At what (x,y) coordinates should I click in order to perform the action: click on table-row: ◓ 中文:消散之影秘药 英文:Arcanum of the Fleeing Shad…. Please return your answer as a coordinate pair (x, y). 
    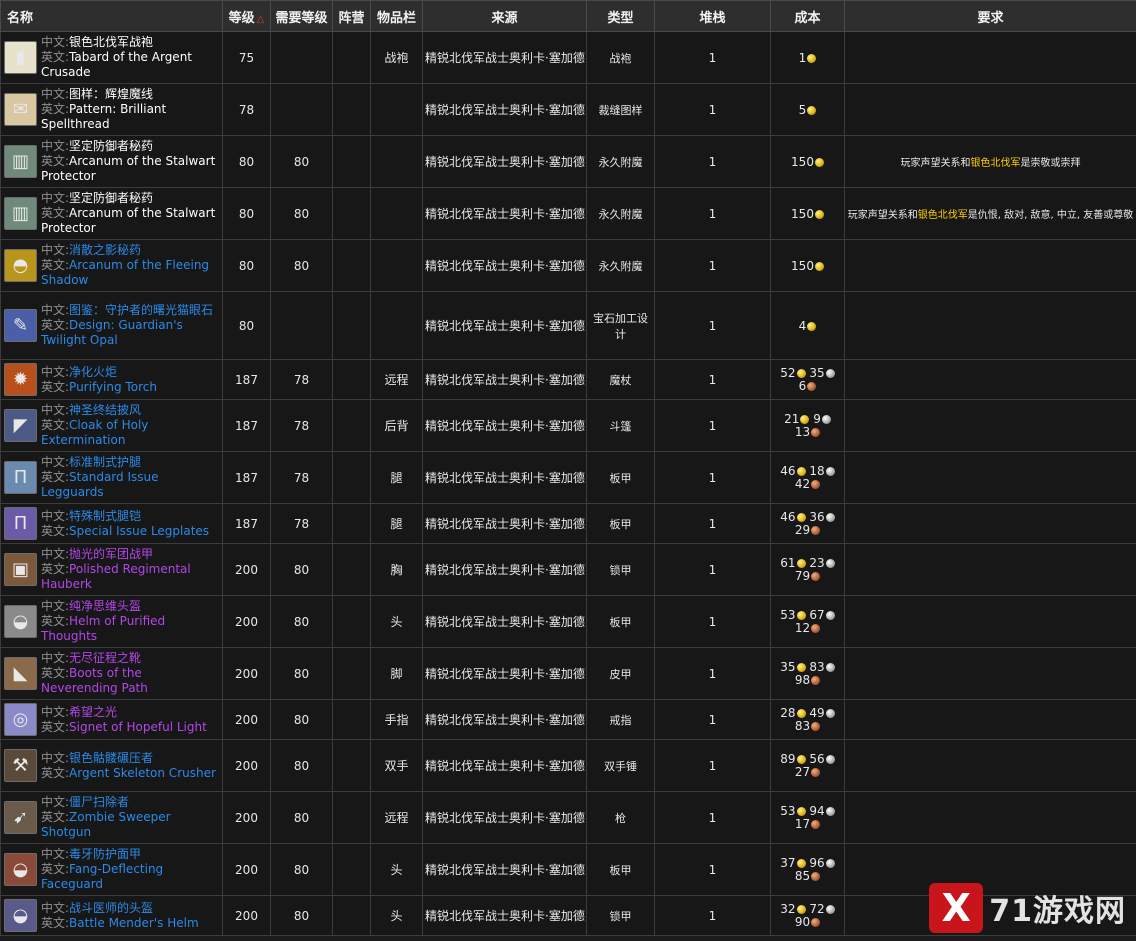
    Looking at the image, I should click on (568, 265).